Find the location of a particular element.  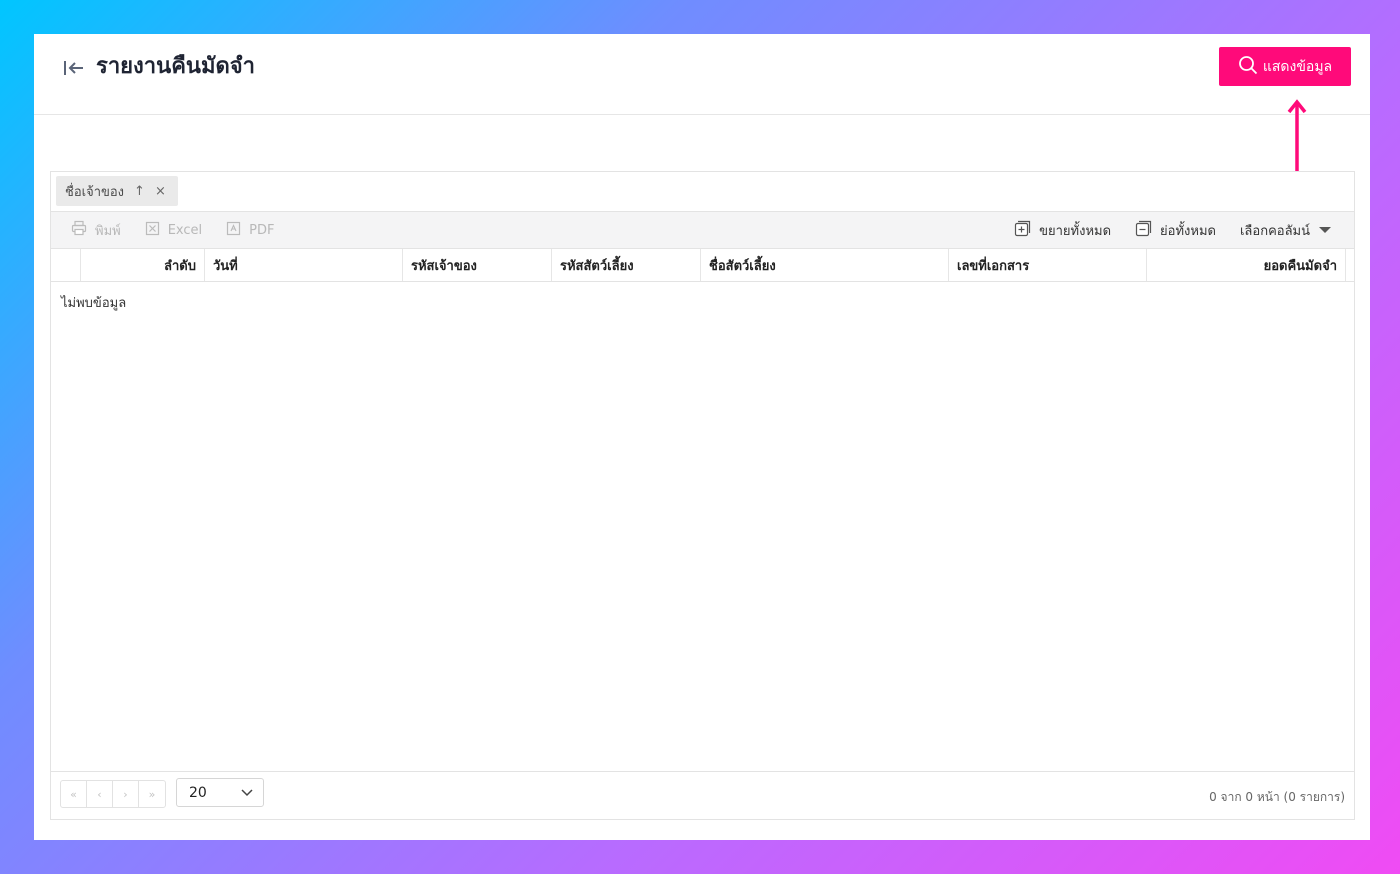

expand-all-label: ขยายทั้งหมด is located at coordinates (1075, 231).